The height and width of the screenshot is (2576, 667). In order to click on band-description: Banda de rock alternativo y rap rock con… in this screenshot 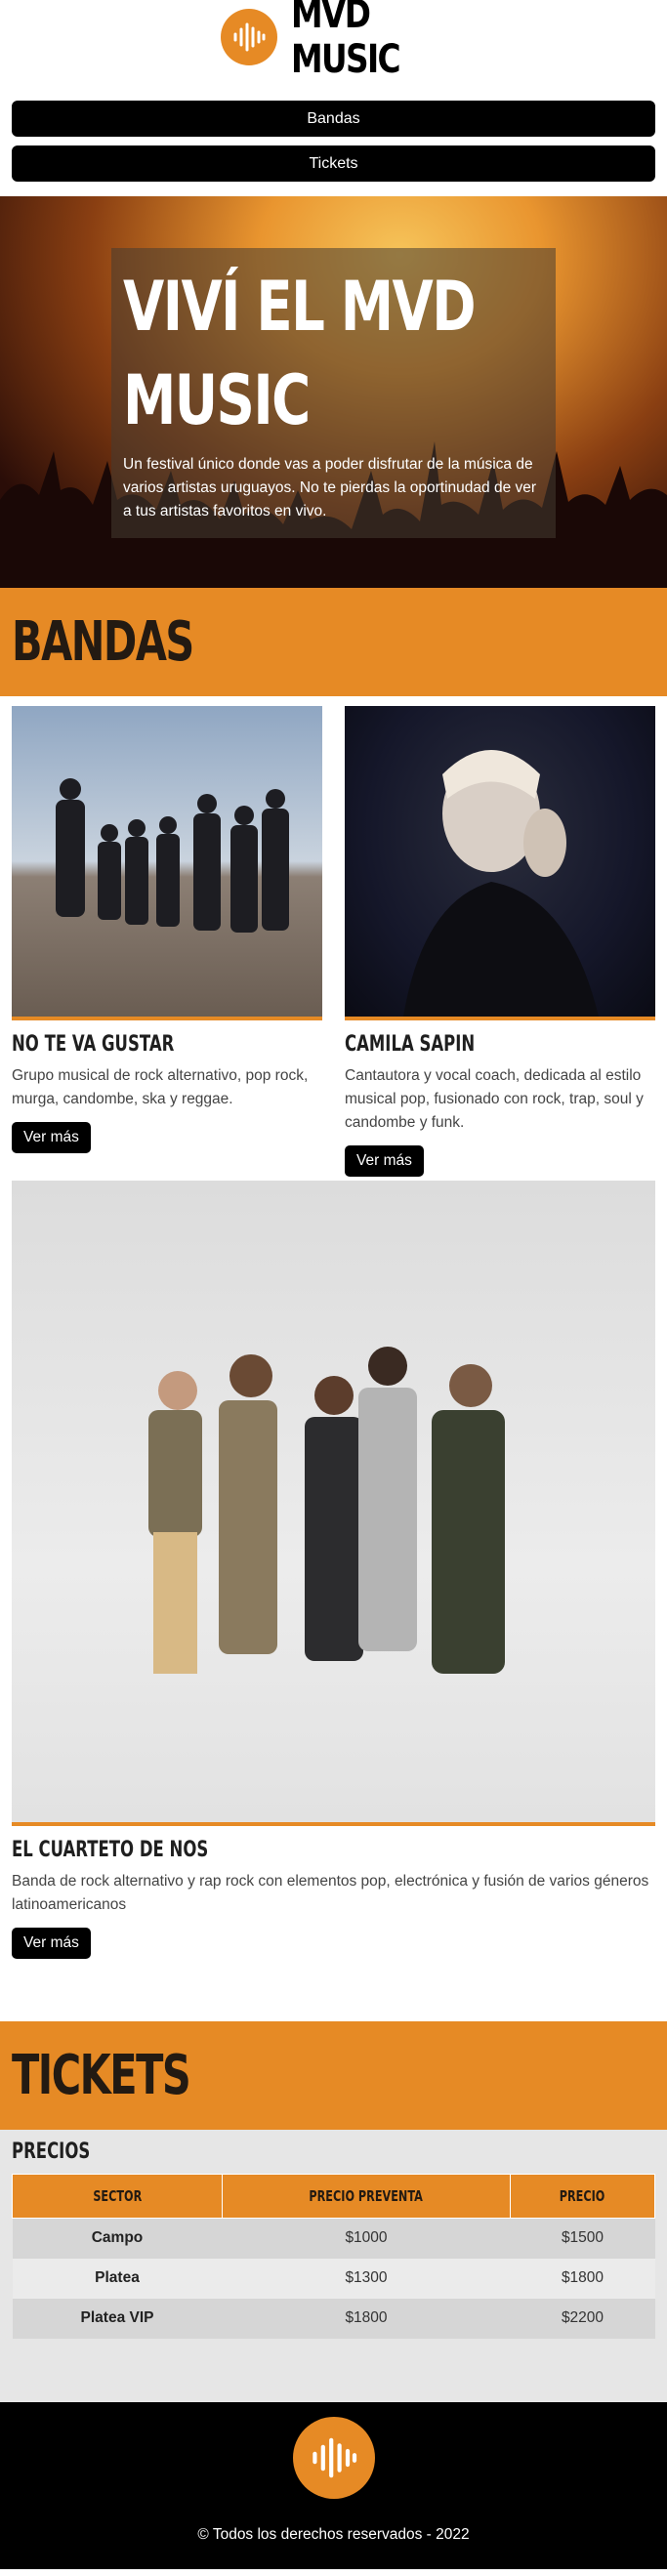, I will do `click(330, 1893)`.